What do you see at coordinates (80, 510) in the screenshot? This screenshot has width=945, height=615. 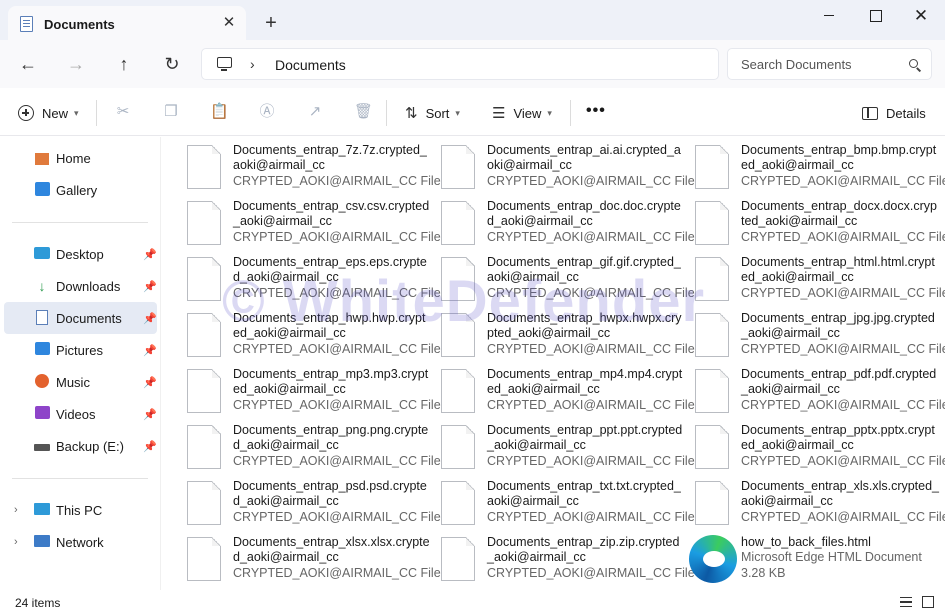 I see `sidebar-item-this-pc: › This PC` at bounding box center [80, 510].